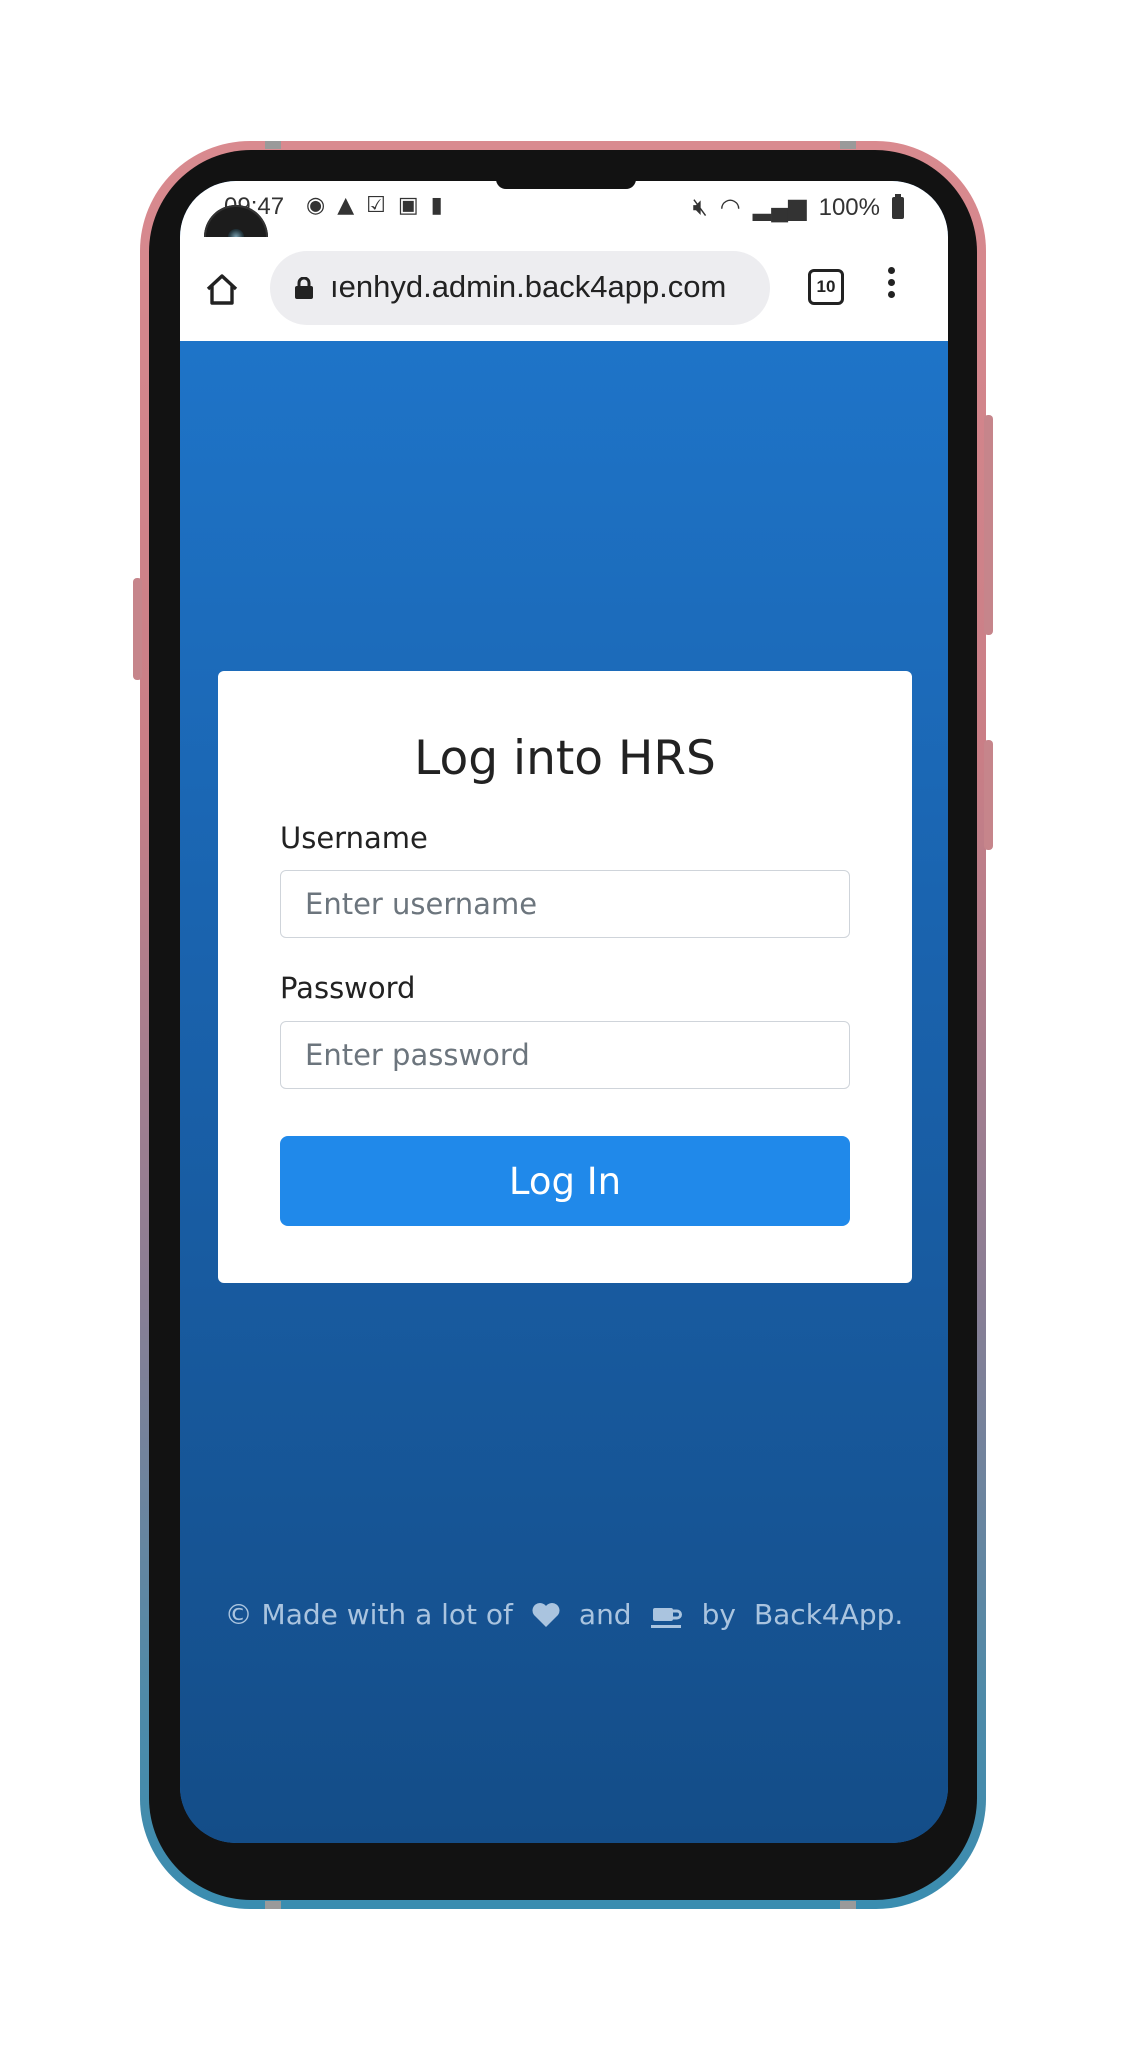  Describe the element at coordinates (564, 1614) in the screenshot. I see `footer: © Made with a lot of and by Back4App.` at that location.